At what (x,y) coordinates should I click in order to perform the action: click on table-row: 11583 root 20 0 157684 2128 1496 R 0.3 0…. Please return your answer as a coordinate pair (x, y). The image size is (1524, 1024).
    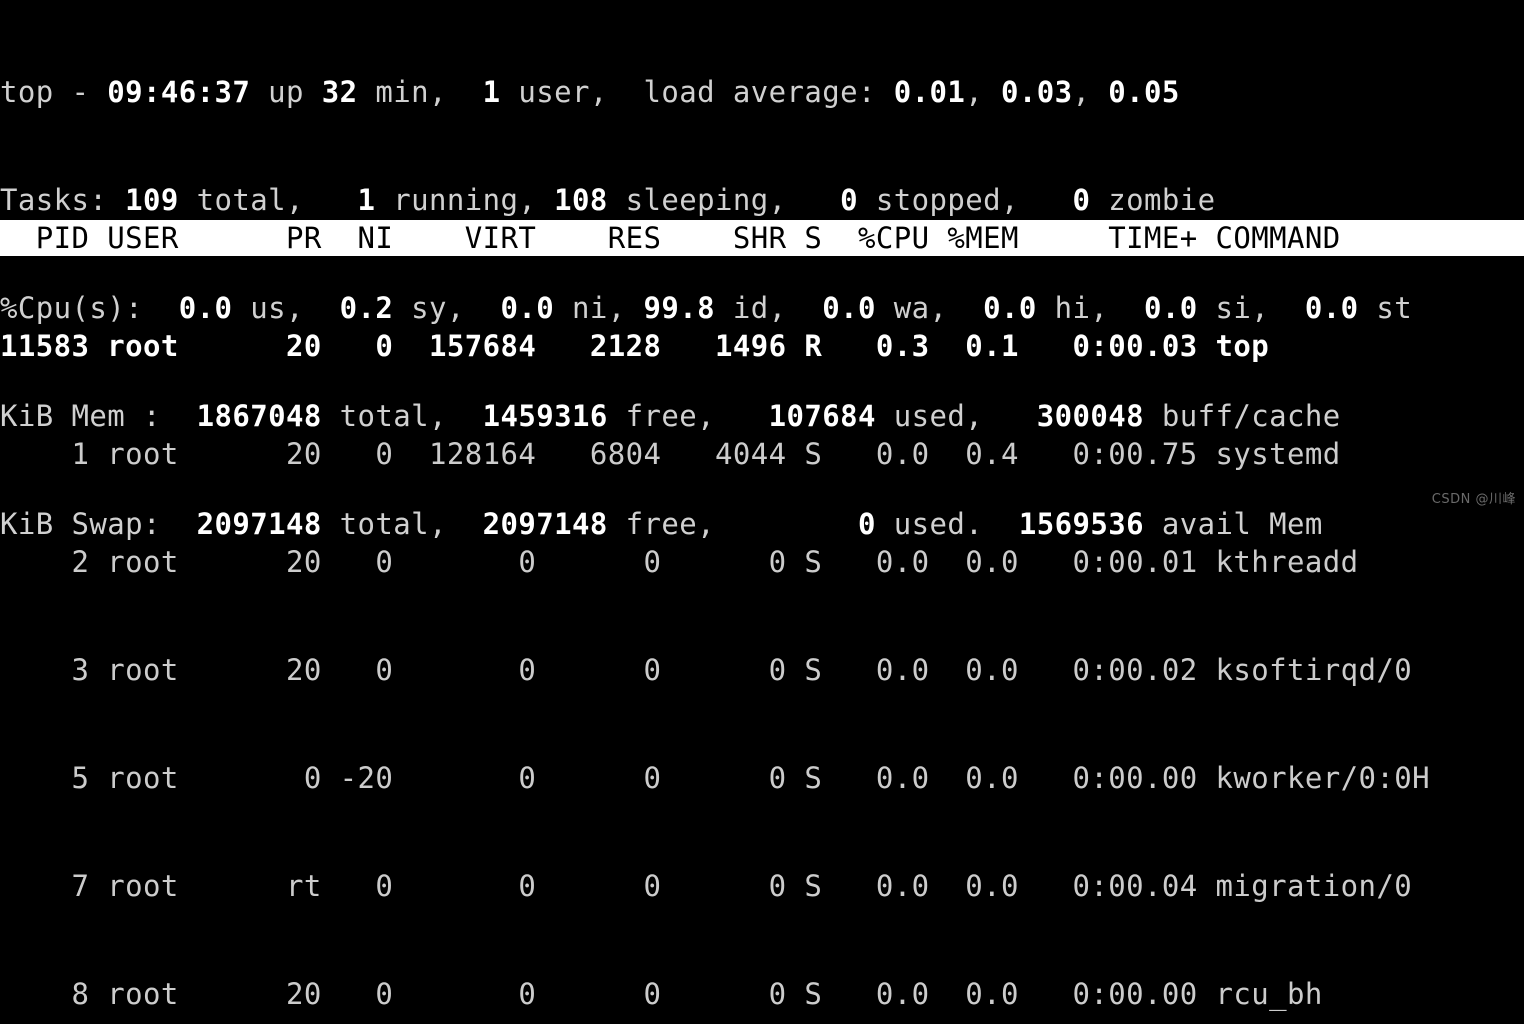
    Looking at the image, I should click on (762, 346).